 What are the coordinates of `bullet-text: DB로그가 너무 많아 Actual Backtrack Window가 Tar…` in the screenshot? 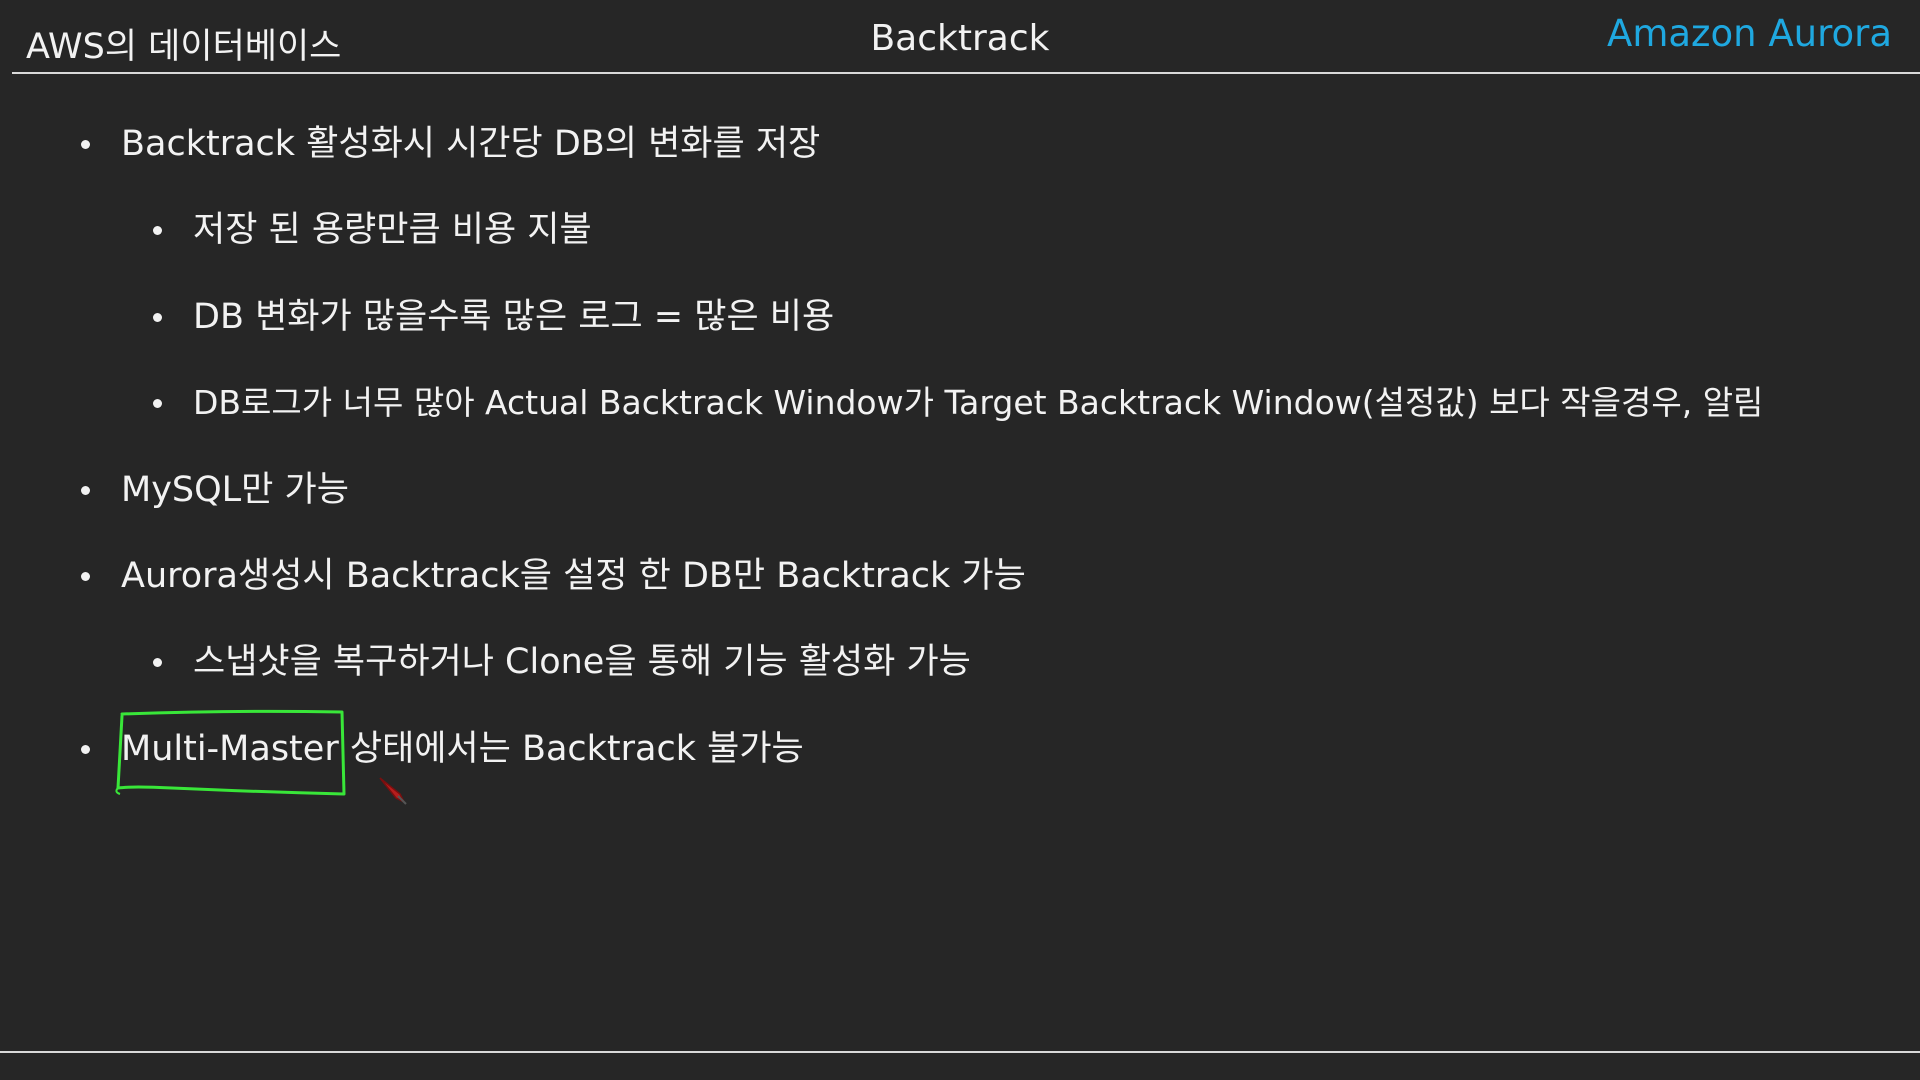 It's located at (978, 402).